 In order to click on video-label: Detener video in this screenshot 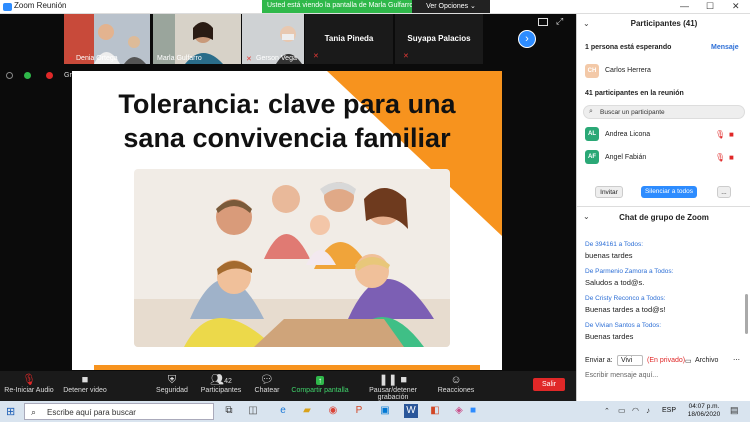, I will do `click(85, 390)`.